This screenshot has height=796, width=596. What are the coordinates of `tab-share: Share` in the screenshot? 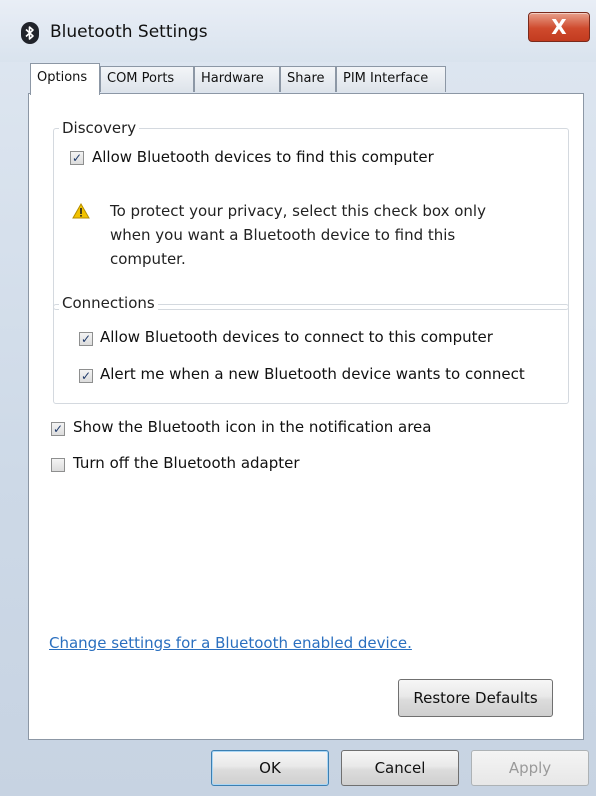 It's located at (308, 79).